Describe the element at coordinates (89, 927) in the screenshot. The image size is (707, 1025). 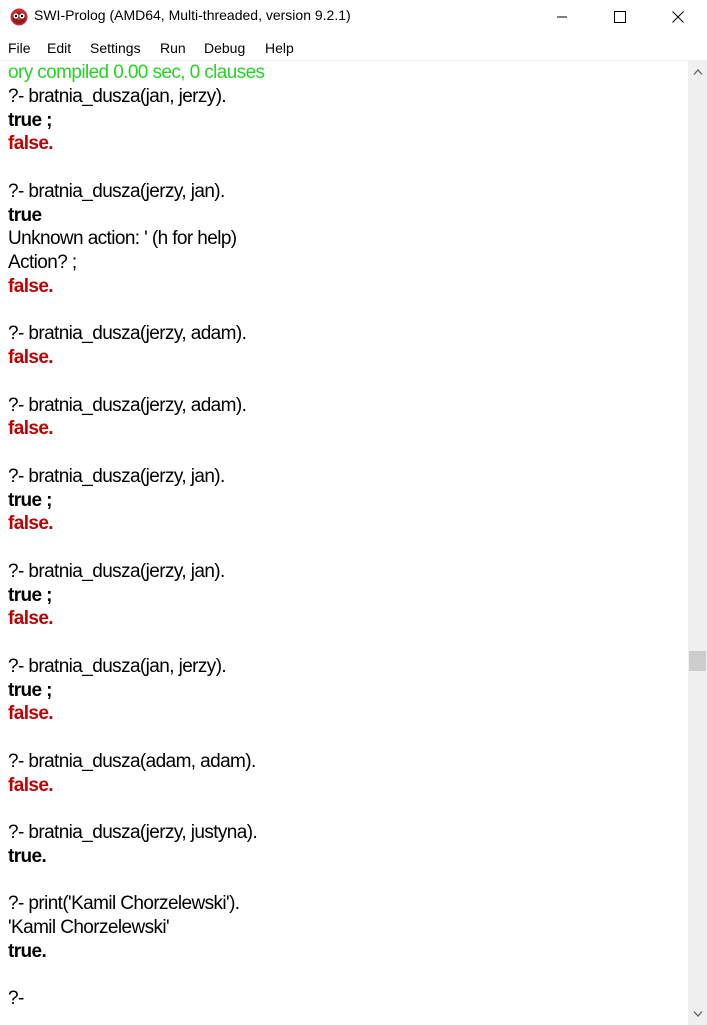
I see `console-line: 'Kamil Chorzelewski'` at that location.